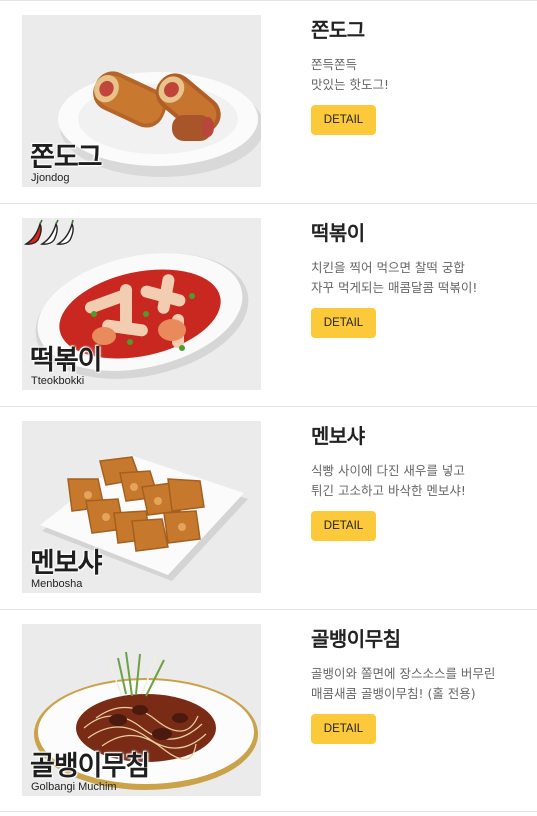 The height and width of the screenshot is (816, 537). Describe the element at coordinates (141, 710) in the screenshot. I see `menu-photo: 골뱅이무침 Golbangi Muchim` at that location.